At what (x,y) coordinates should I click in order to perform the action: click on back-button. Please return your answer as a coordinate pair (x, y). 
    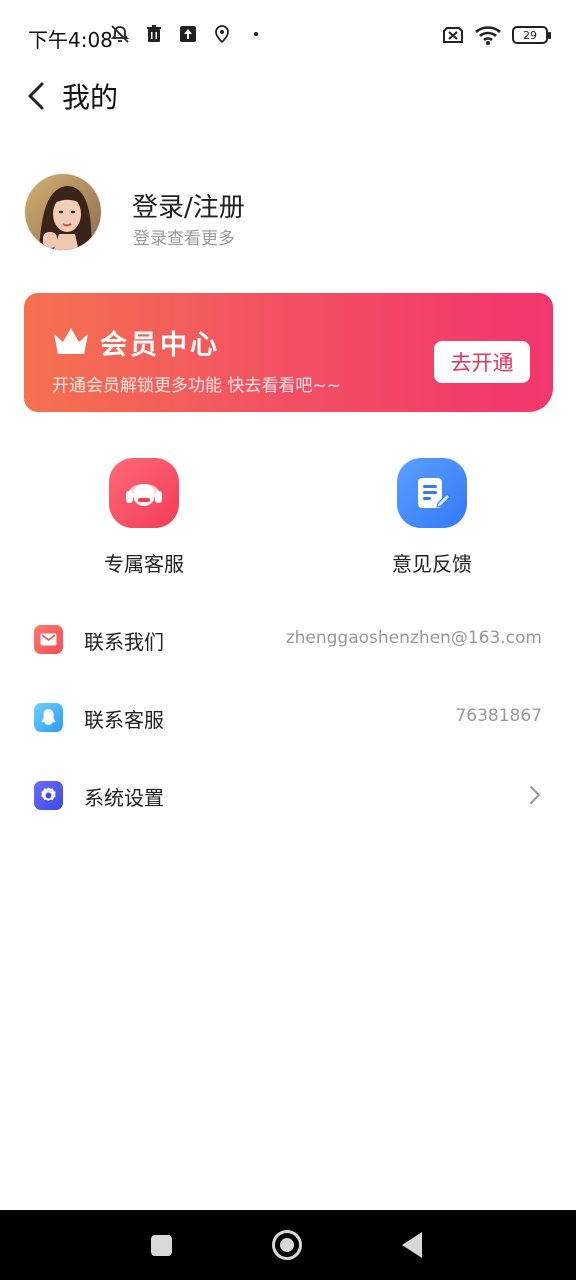
    Looking at the image, I should click on (412, 1245).